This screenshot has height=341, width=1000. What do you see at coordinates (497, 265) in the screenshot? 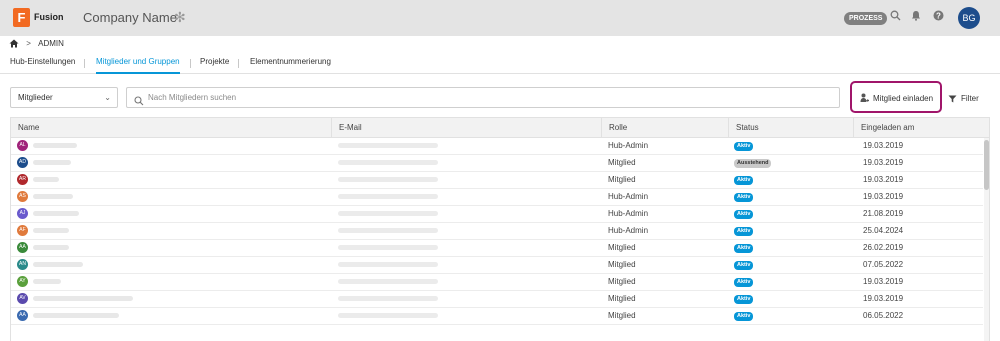
I see `table-row: AN Mitglied Aktiv 07.05.2022` at bounding box center [497, 265].